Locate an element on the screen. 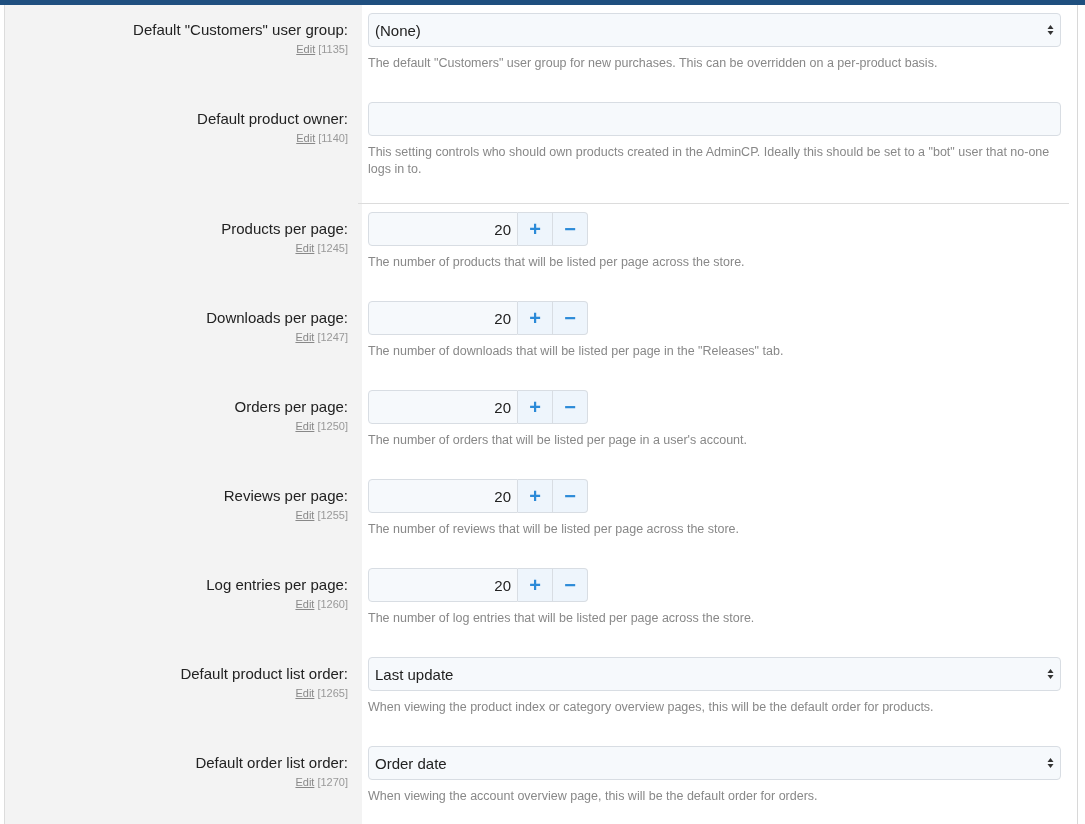 Image resolution: width=1085 pixels, height=824 pixels. setting-hint: The number of products that will be listed per page across the store. is located at coordinates (557, 262).